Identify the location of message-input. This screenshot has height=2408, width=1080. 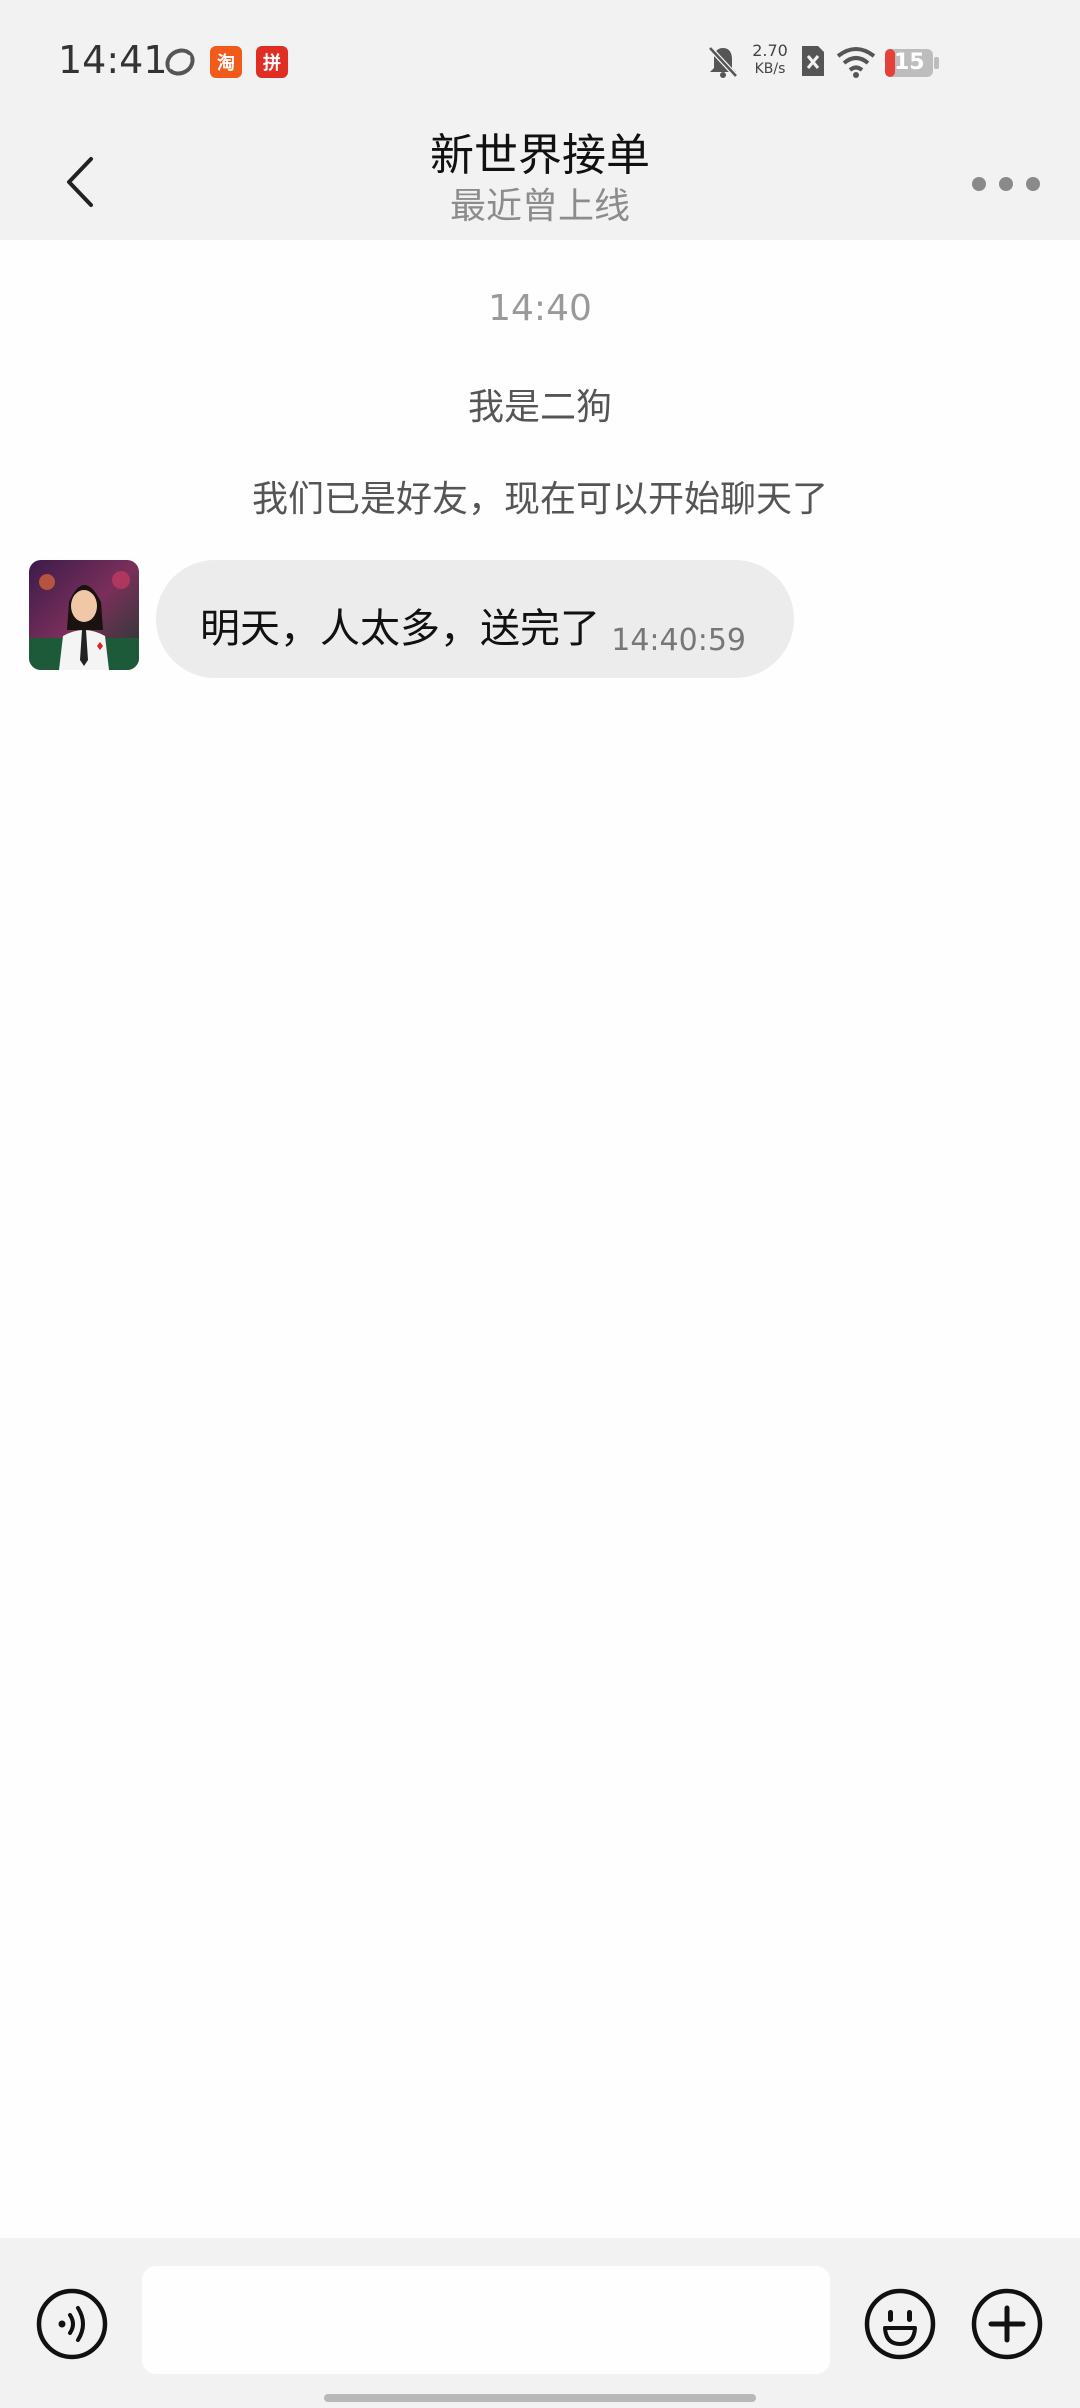
(486, 2320).